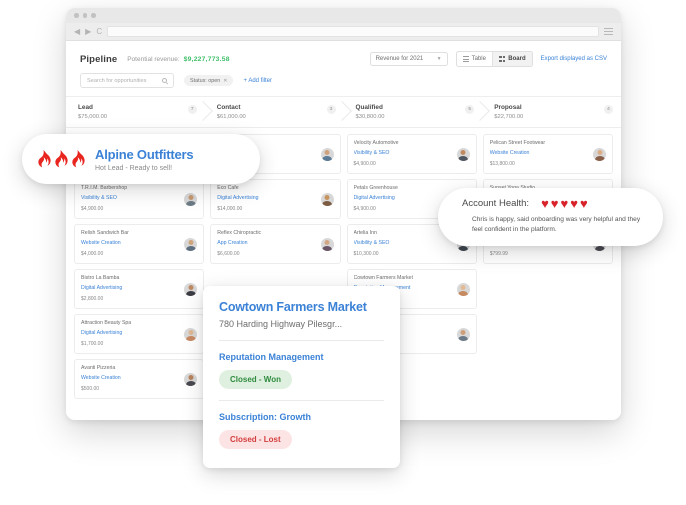 This screenshot has height=505, width=686. Describe the element at coordinates (439, 59) in the screenshot. I see `chevron-down-icon: ▼` at that location.